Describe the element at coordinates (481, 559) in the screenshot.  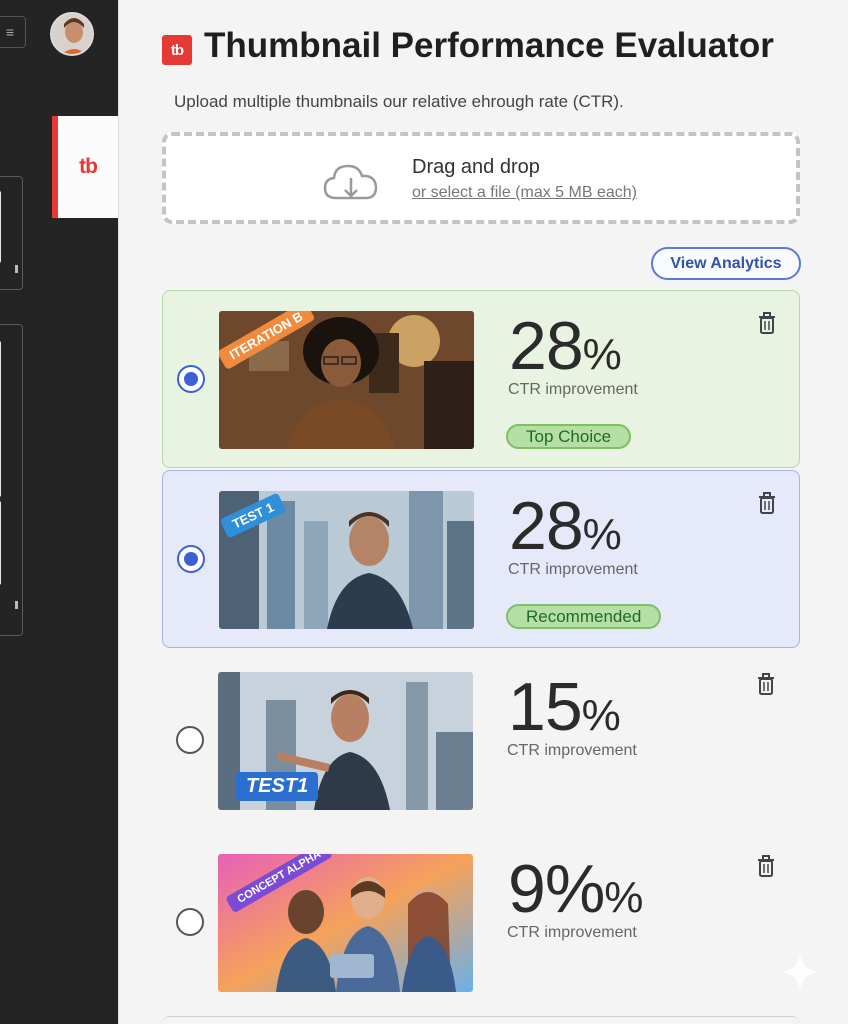
I see `thumbnail-card: TEST 1 28% CTR improvement Recommended` at that location.